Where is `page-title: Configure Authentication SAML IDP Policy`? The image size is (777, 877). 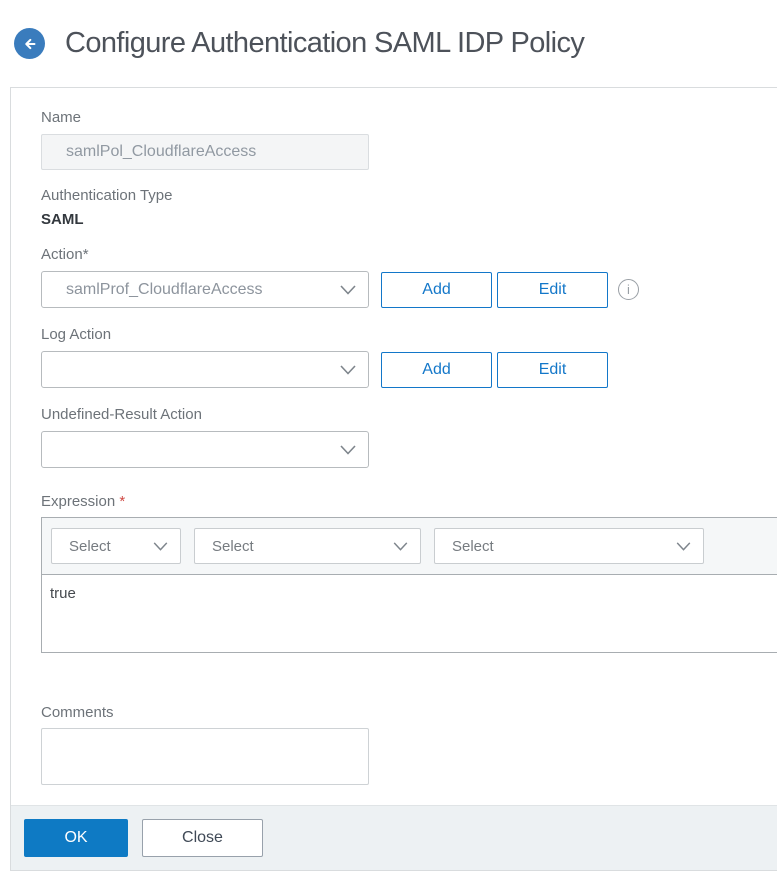 page-title: Configure Authentication SAML IDP Policy is located at coordinates (325, 43).